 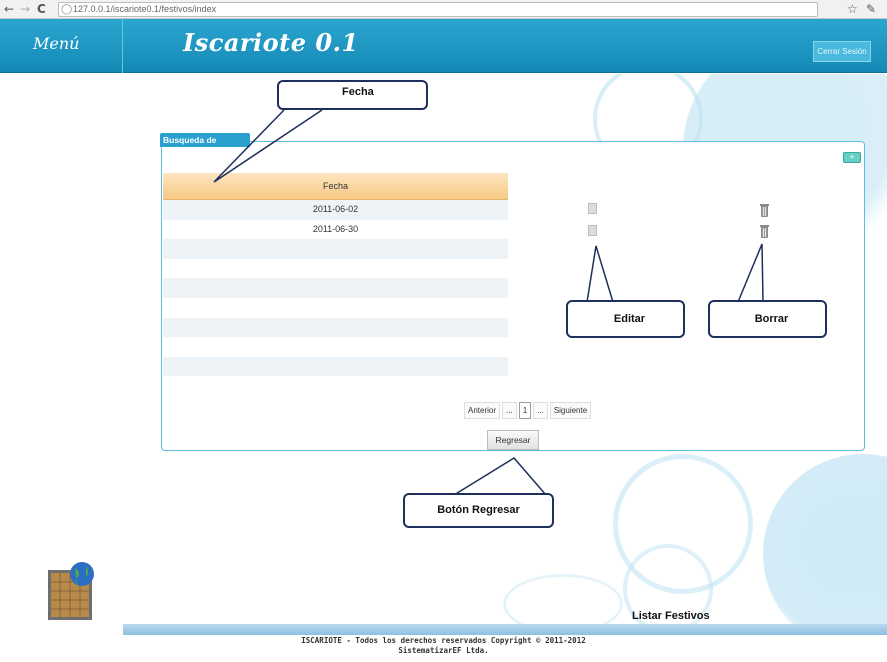 What do you see at coordinates (500, 476) in the screenshot?
I see `regresar-pointer` at bounding box center [500, 476].